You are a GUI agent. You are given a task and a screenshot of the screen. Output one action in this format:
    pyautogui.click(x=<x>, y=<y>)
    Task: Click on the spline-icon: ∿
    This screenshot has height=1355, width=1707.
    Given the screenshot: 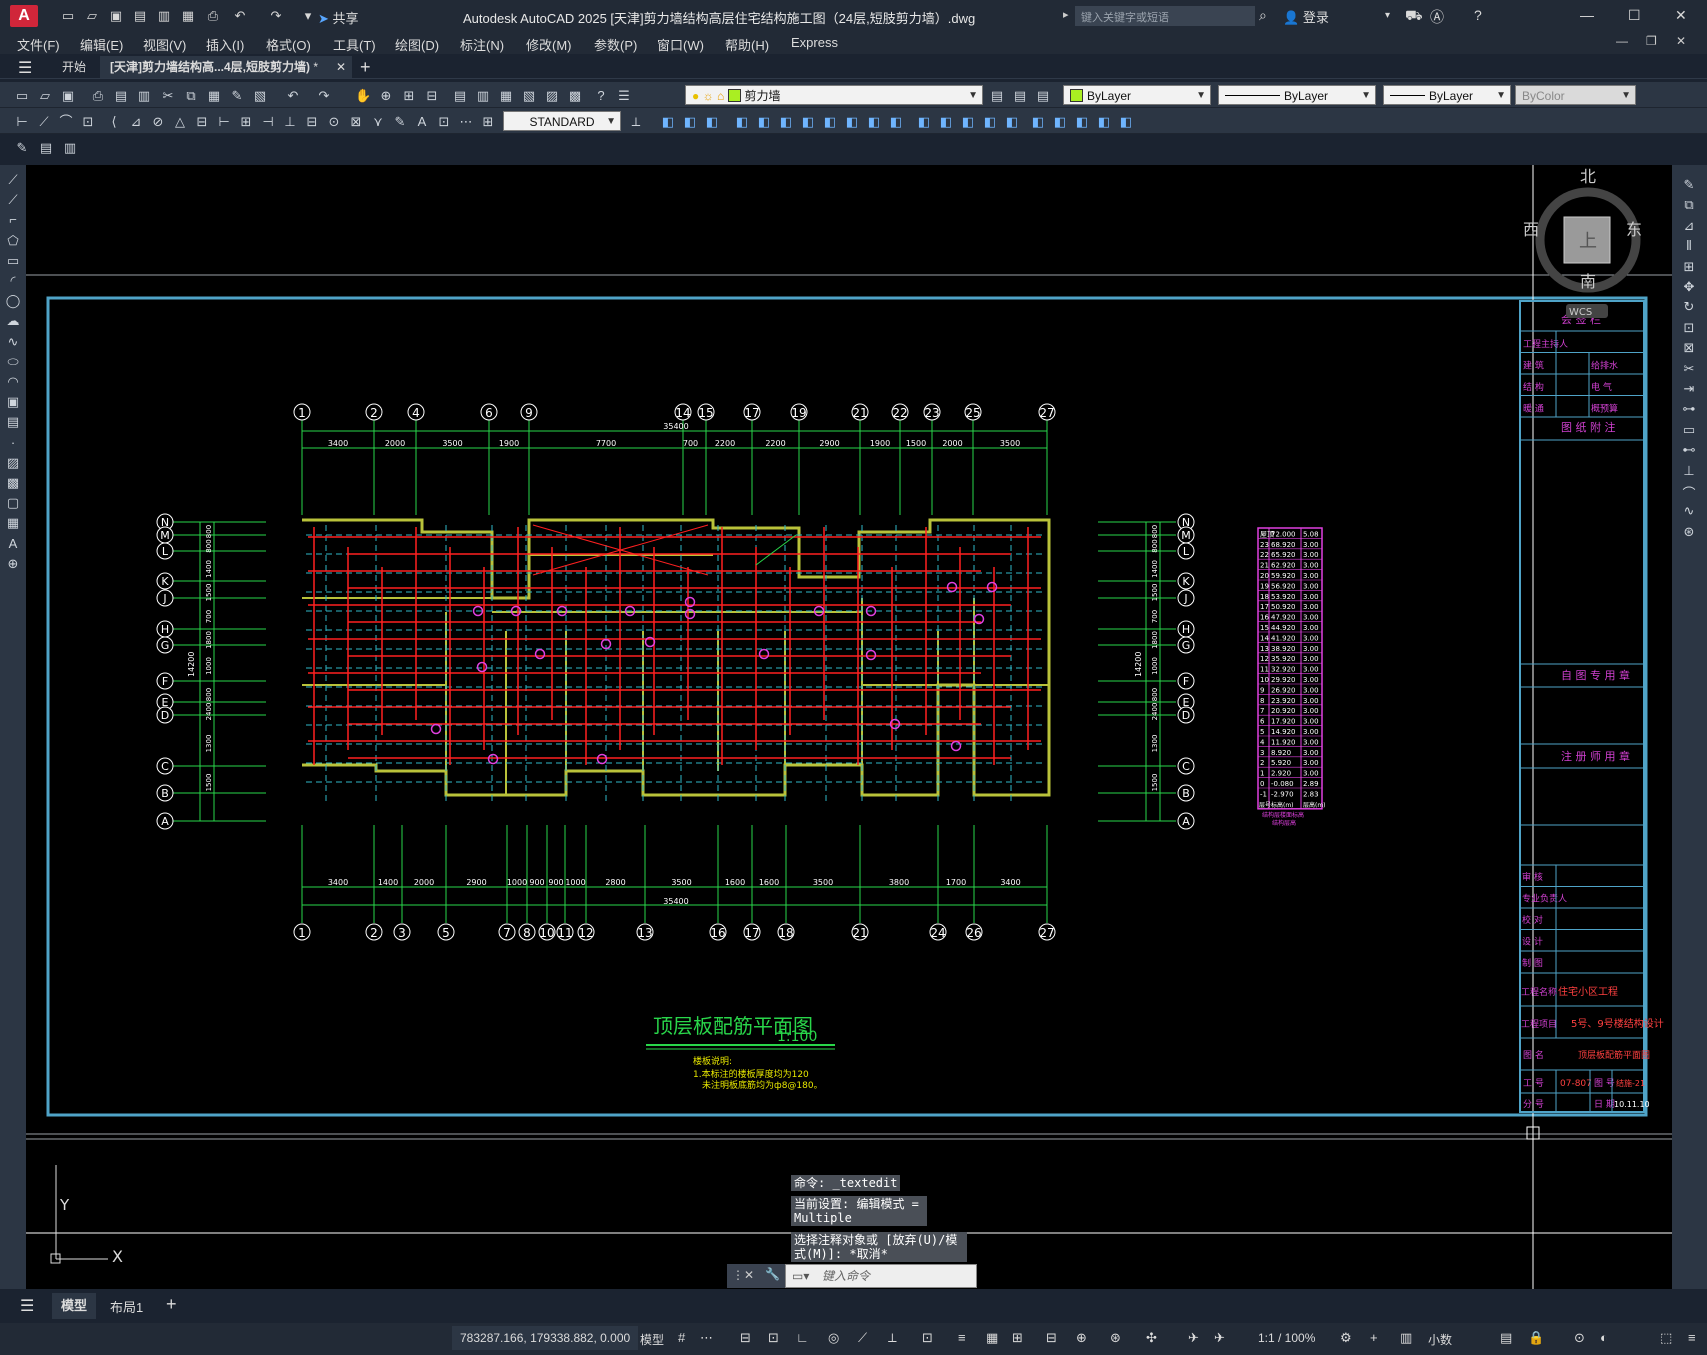 What is the action you would take?
    pyautogui.click(x=13, y=342)
    